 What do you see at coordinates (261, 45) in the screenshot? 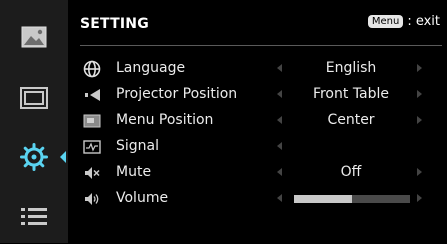
I see `header-divider` at bounding box center [261, 45].